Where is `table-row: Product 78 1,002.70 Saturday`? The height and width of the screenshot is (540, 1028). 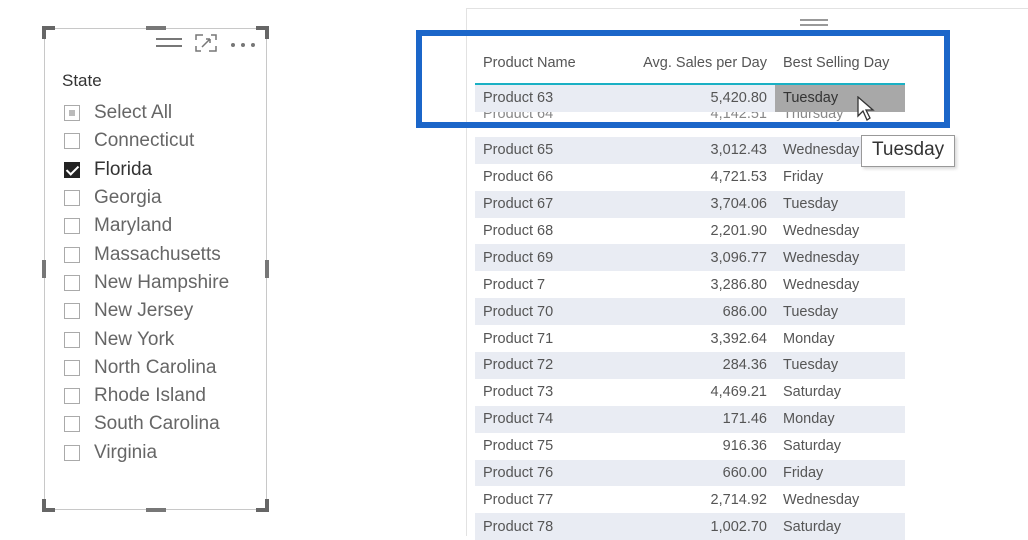
table-row: Product 78 1,002.70 Saturday is located at coordinates (690, 526).